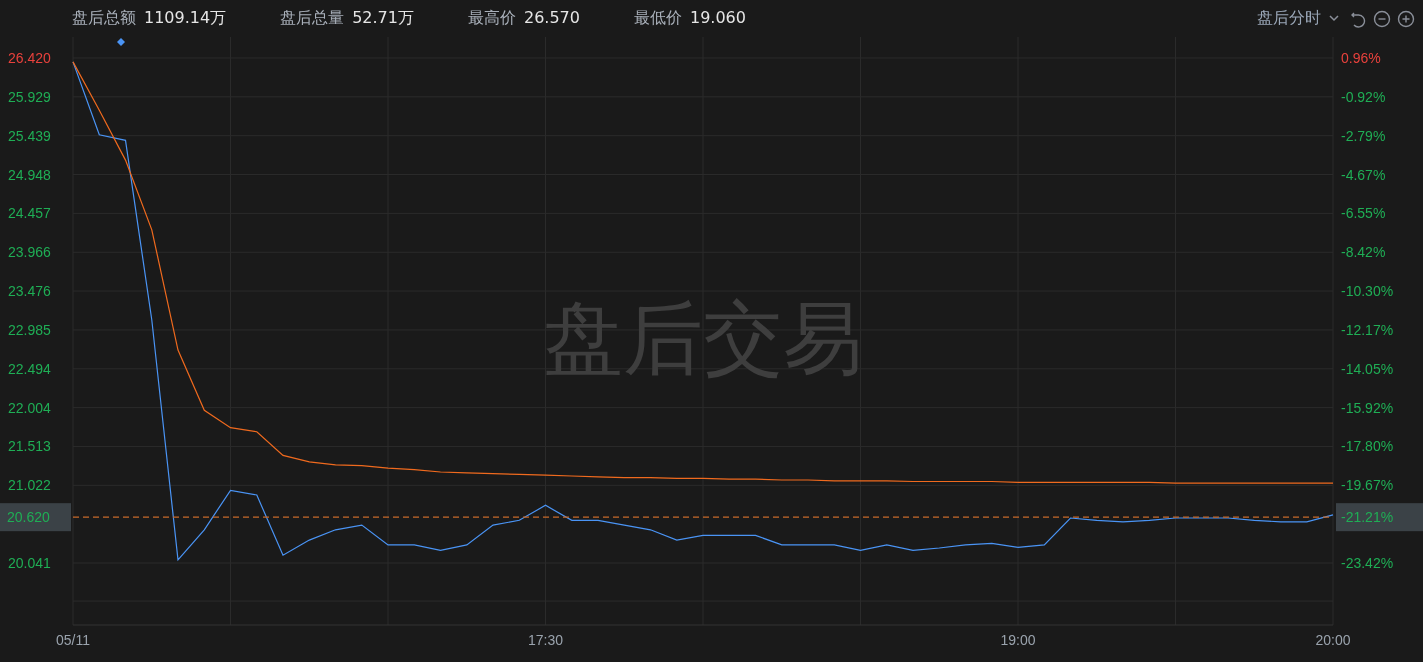 The height and width of the screenshot is (662, 1423). Describe the element at coordinates (1367, 563) in the screenshot. I see `axis-label: -23.42%` at that location.